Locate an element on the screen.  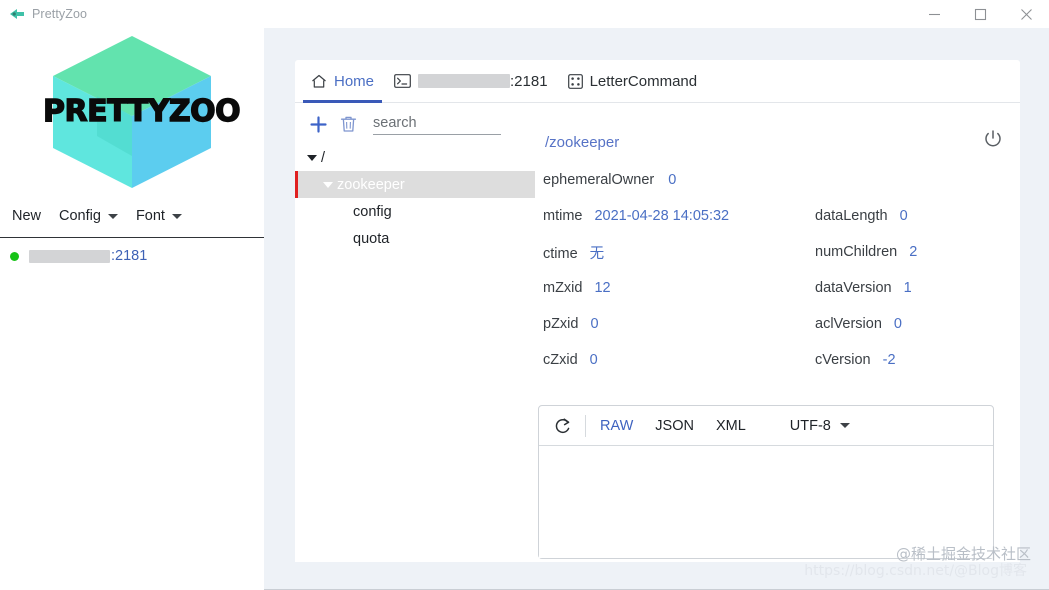
logo-text: PRETTYZOO is located at coordinates (141, 111).